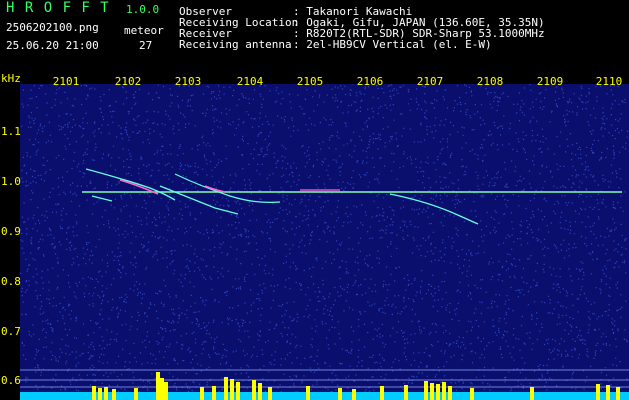 This screenshot has width=629, height=400. Describe the element at coordinates (11, 281) in the screenshot. I see `y-tick-label: 0.8` at that location.